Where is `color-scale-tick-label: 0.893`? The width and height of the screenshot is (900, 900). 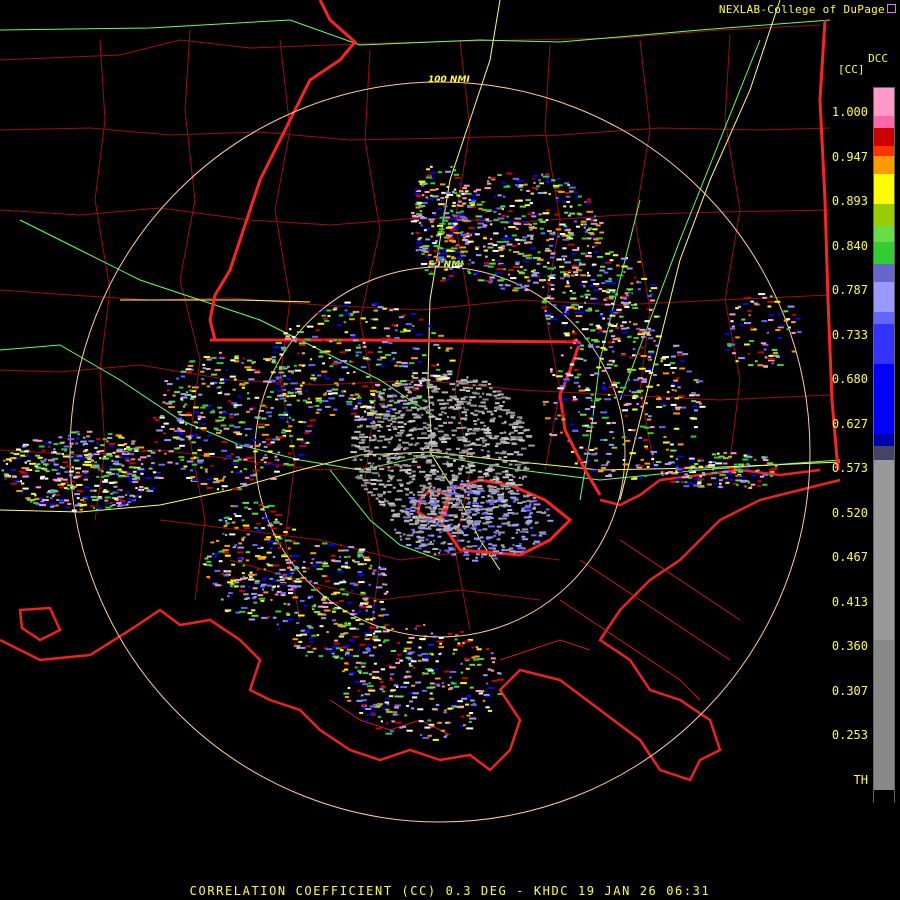
color-scale-tick-label: 0.893 is located at coordinates (849, 201).